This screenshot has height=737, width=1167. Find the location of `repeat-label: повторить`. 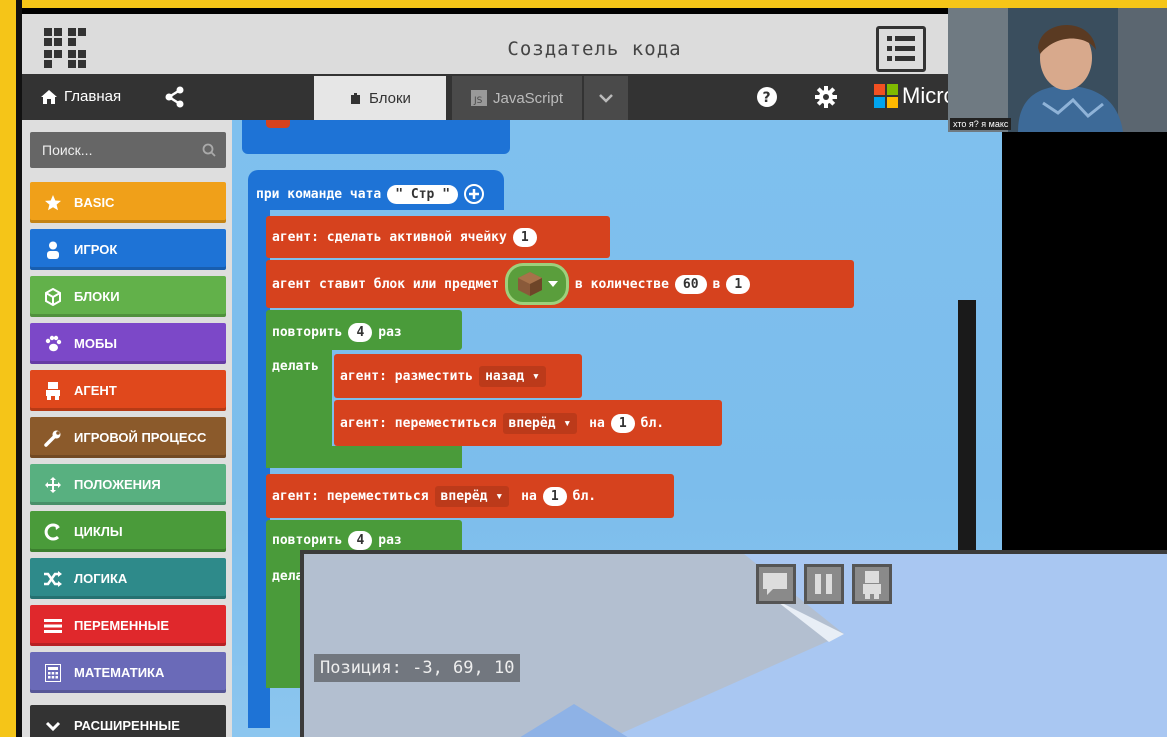

repeat-label: повторить is located at coordinates (307, 332).